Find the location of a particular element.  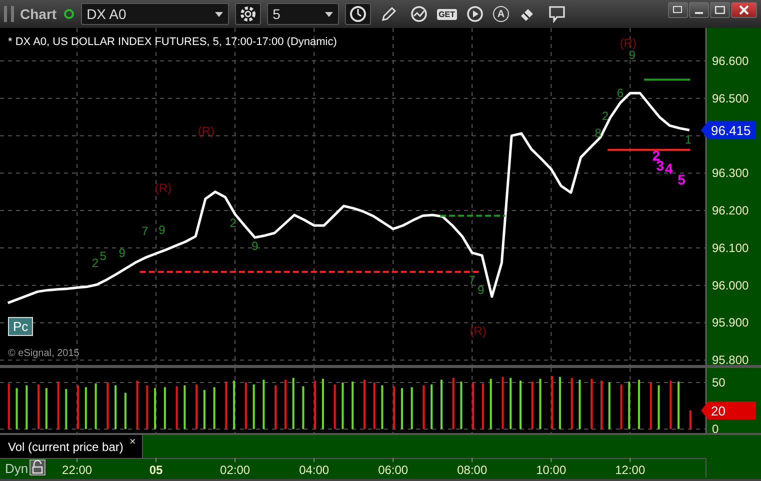

copyright: © eSignal, 2015 is located at coordinates (44, 353).